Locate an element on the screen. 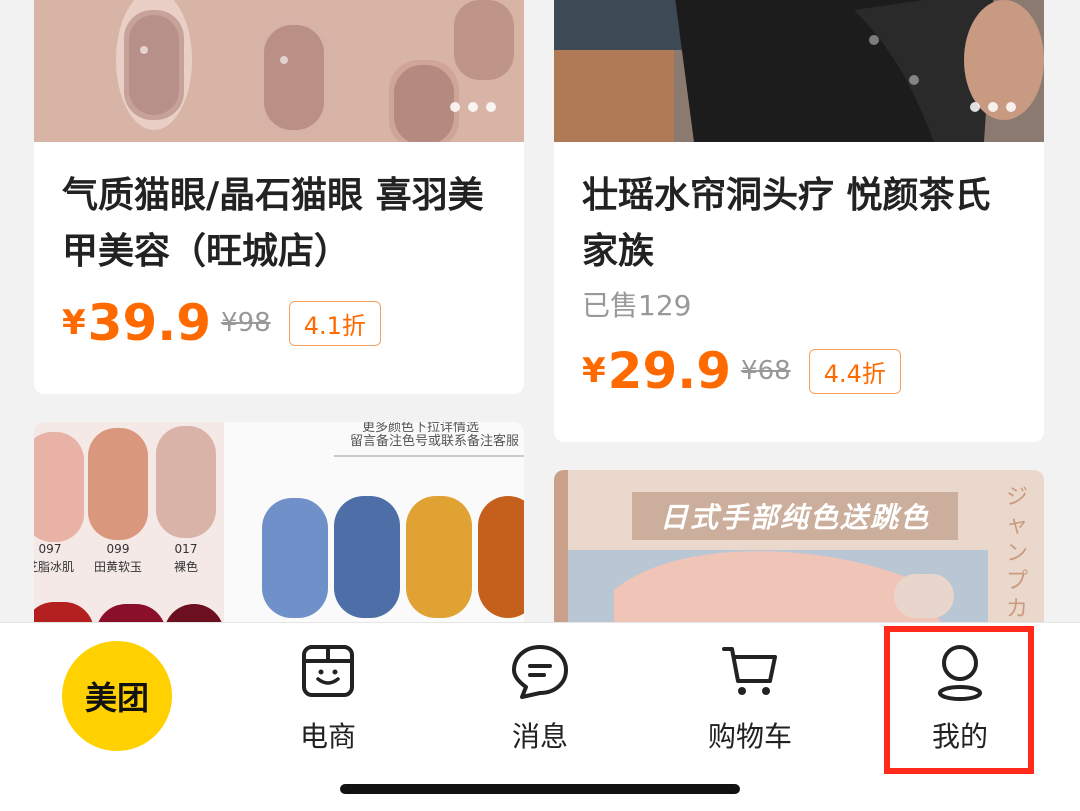 This screenshot has height=811, width=1080. price-row: ¥ 39.9 ¥98 4.1折 is located at coordinates (221, 323).